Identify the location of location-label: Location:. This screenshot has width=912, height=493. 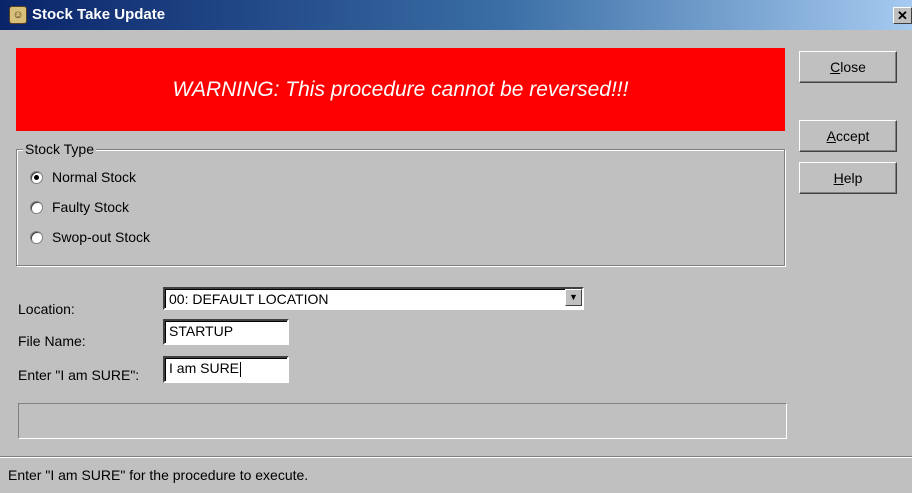
(46, 309).